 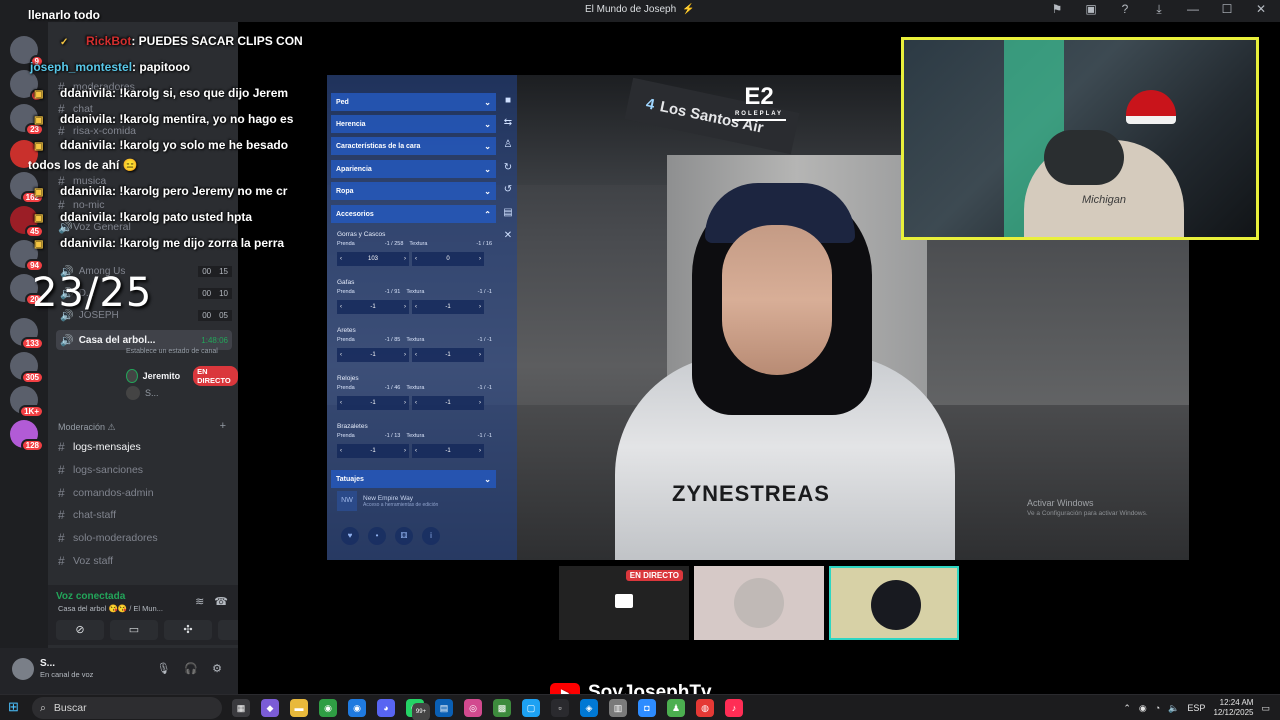 What do you see at coordinates (108, 538) in the screenshot?
I see `channel-item-solo-moderadores: # solo-moderadores` at bounding box center [108, 538].